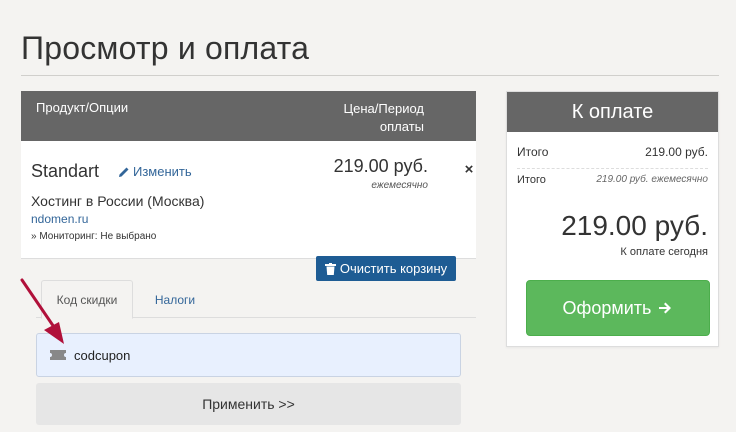 Image resolution: width=736 pixels, height=432 pixels. I want to click on column-header-product: Продукт/Опции, so click(82, 107).